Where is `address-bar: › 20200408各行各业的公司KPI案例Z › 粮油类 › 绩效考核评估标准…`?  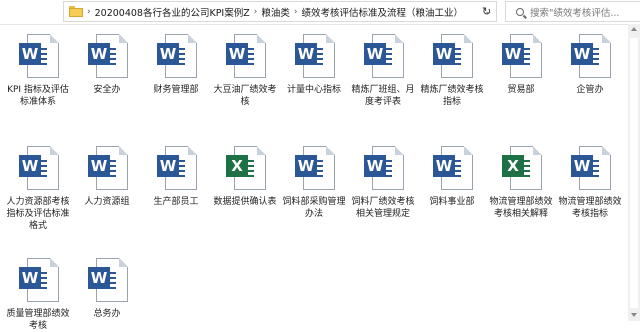
address-bar: › 20200408各行各业的公司KPI案例Z › 粮油类 › 绩效考核评估标准… is located at coordinates (320, 12).